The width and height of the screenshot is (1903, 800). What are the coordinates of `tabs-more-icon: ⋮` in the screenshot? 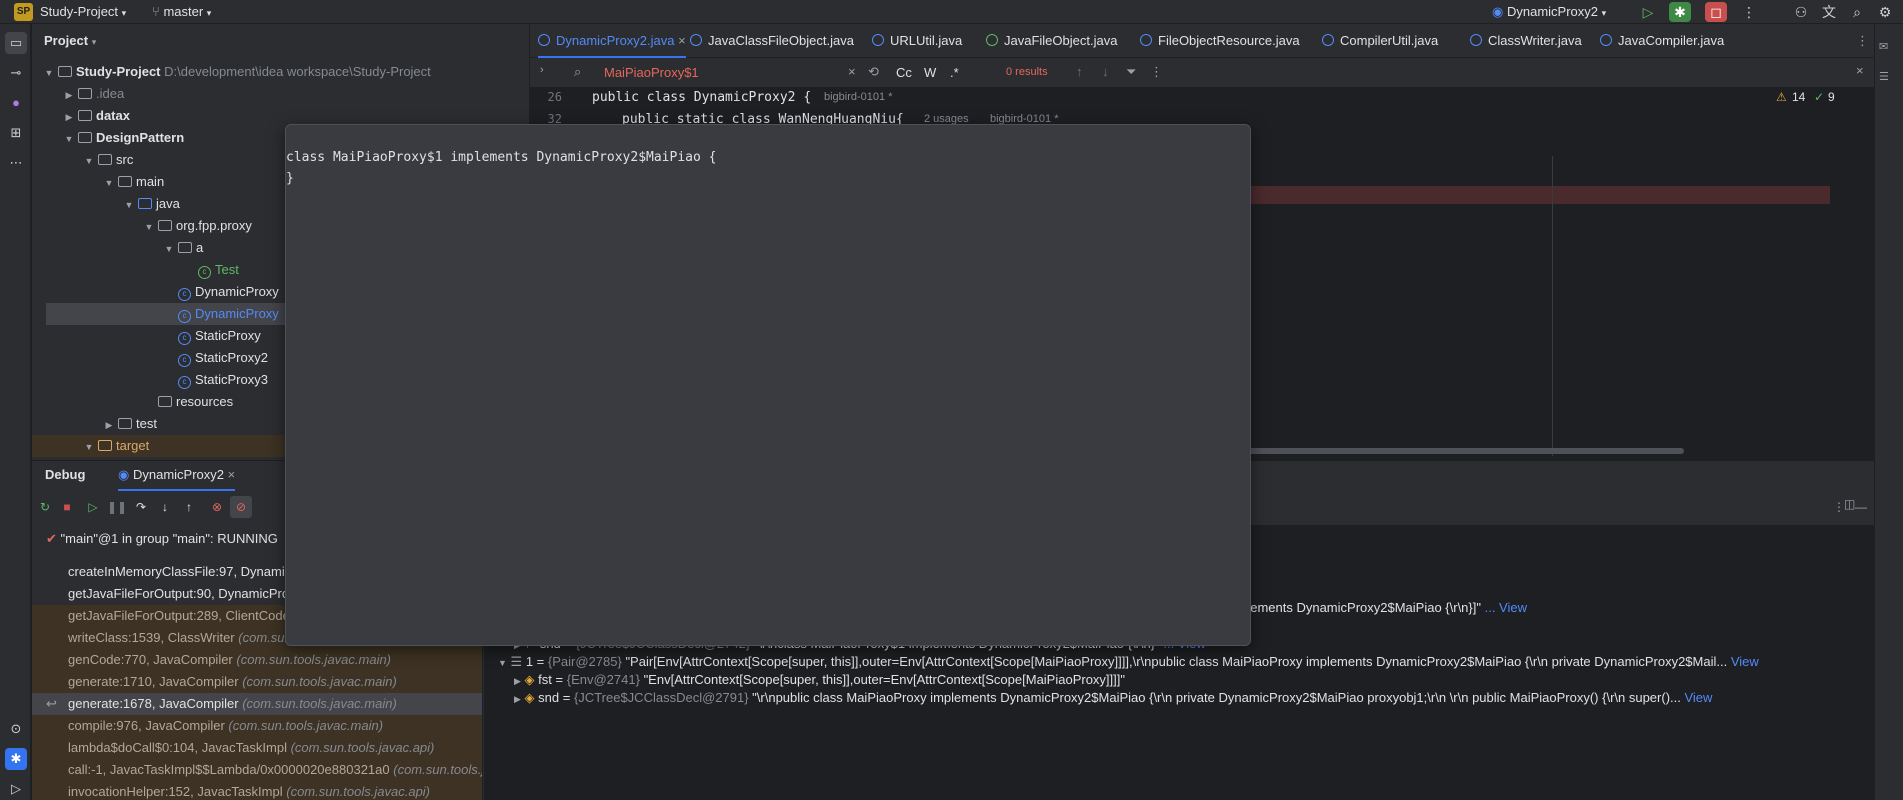 It's located at (1862, 41).